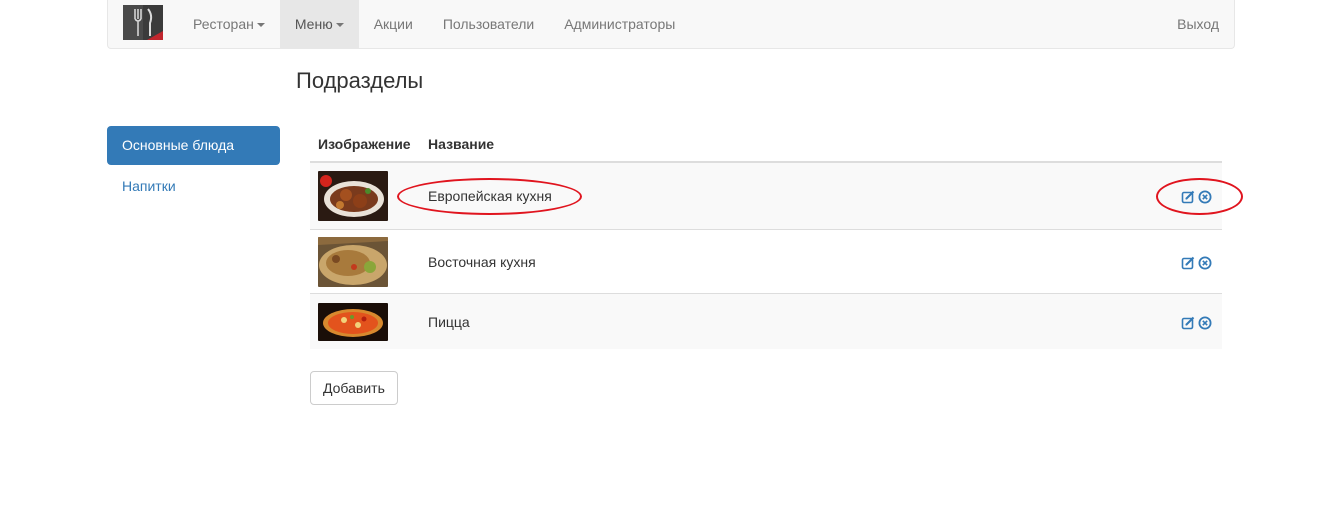 This screenshot has width=1343, height=528. What do you see at coordinates (1113, 144) in the screenshot?
I see `column-header-actions` at bounding box center [1113, 144].